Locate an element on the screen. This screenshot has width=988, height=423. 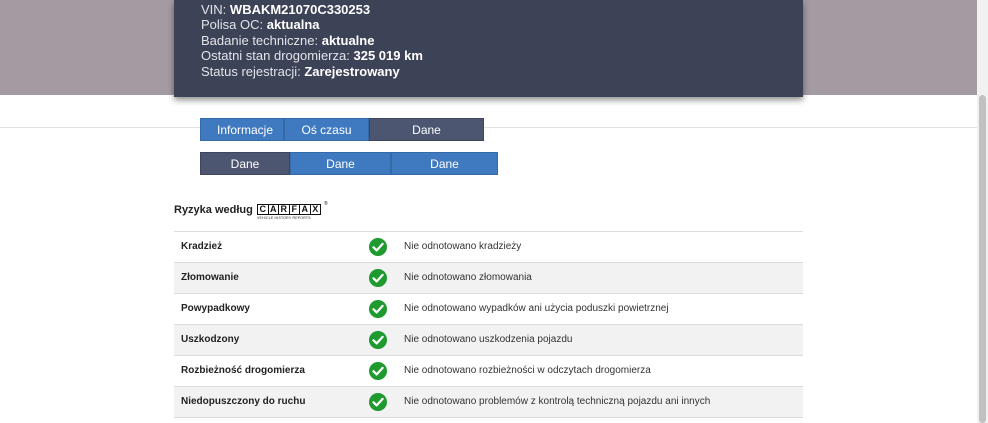
risk-section-title: Ryzyka według is located at coordinates (213, 210).